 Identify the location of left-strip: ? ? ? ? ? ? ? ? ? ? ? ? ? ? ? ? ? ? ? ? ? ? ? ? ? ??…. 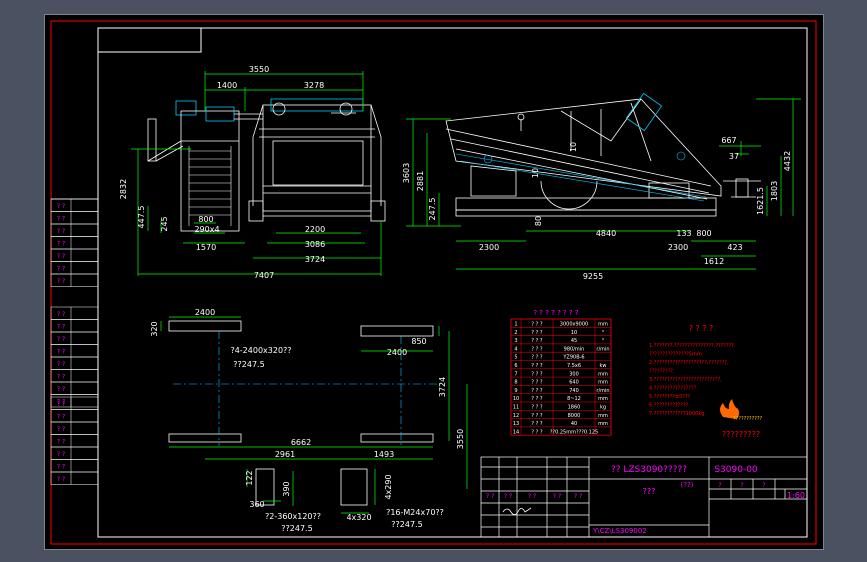
(74, 341).